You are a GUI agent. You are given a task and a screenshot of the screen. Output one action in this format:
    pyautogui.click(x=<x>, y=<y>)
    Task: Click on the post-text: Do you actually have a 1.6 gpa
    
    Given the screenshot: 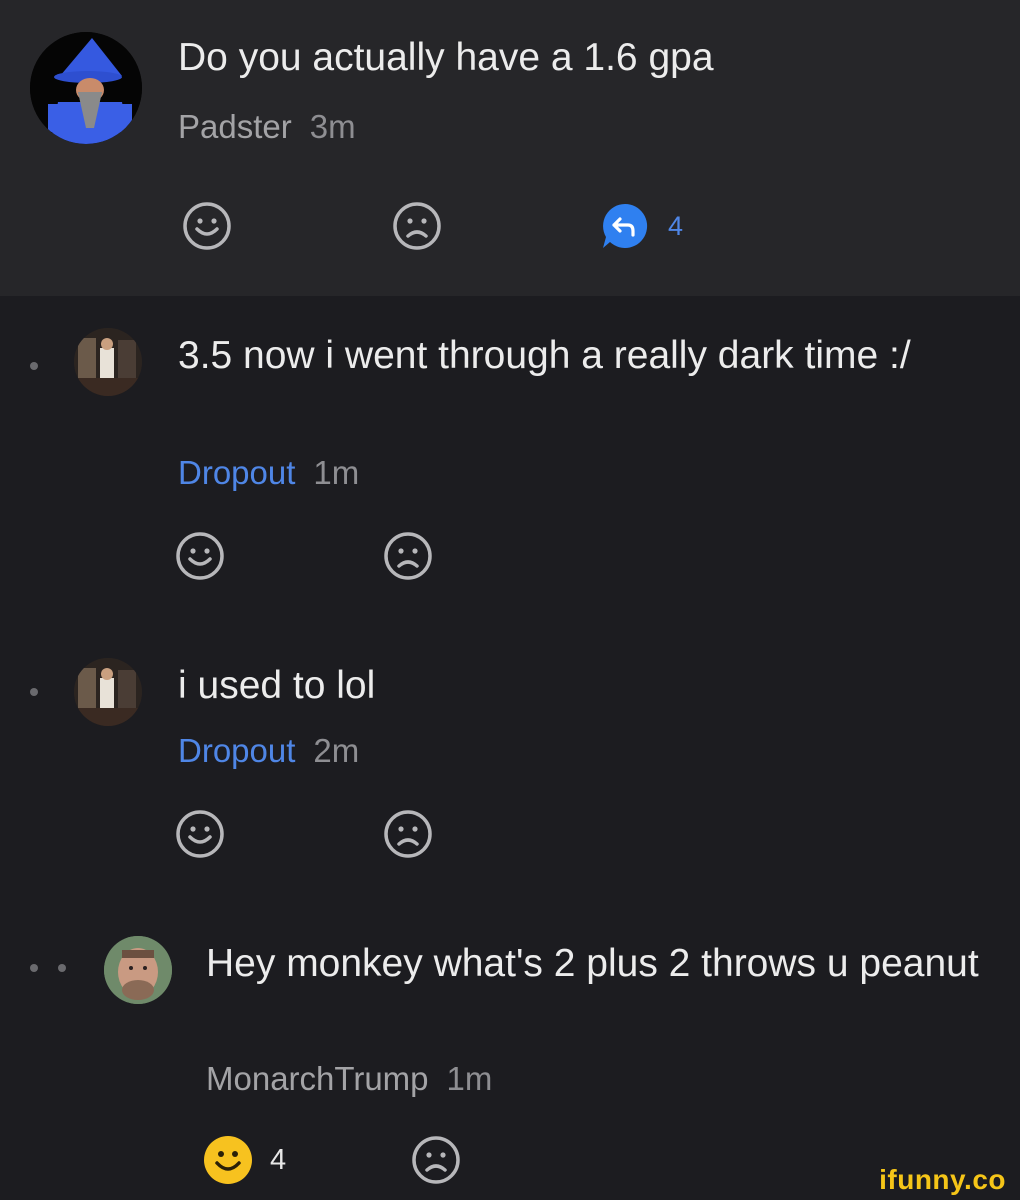 What is the action you would take?
    pyautogui.click(x=446, y=57)
    